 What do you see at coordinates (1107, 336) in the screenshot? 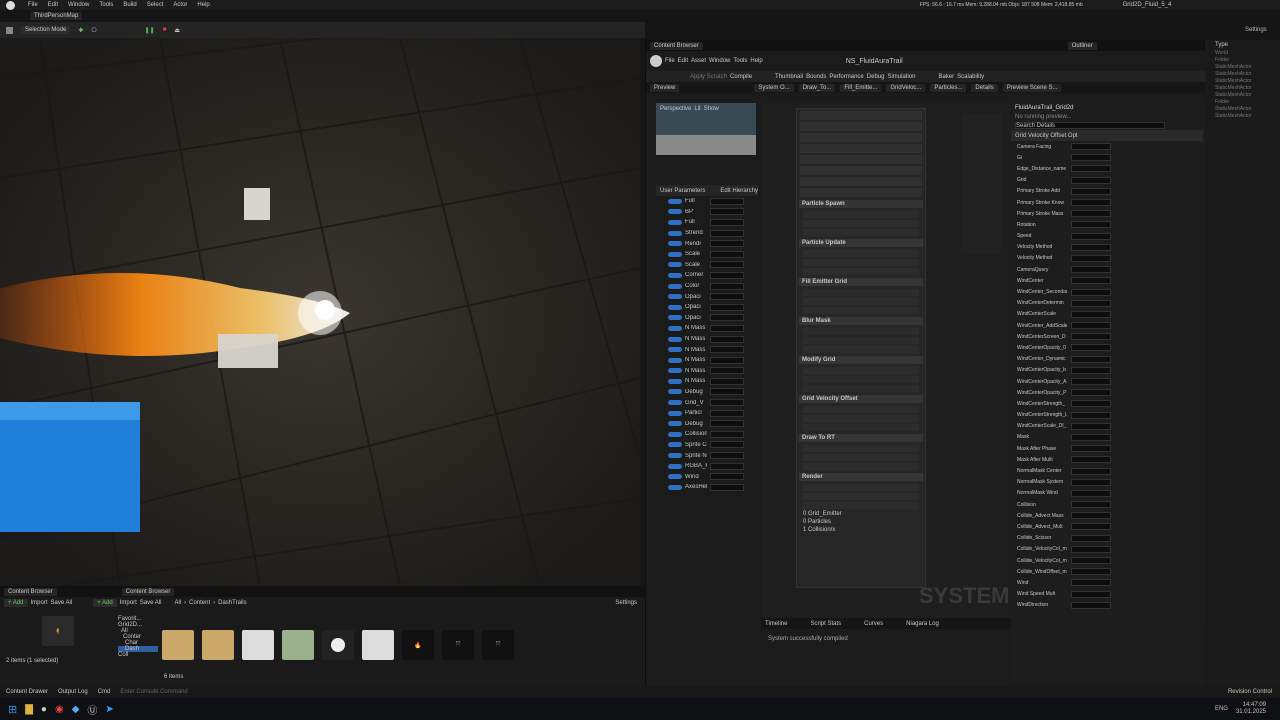
I see `details-row: WindCenterScreen_D` at bounding box center [1107, 336].